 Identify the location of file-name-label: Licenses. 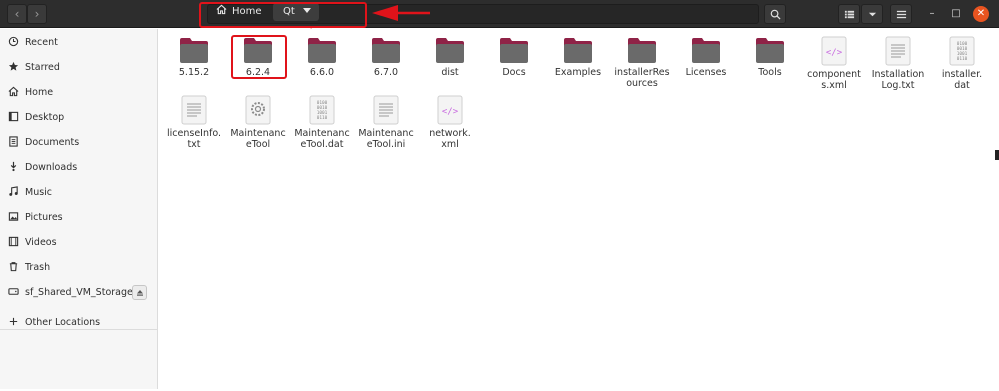
(706, 72).